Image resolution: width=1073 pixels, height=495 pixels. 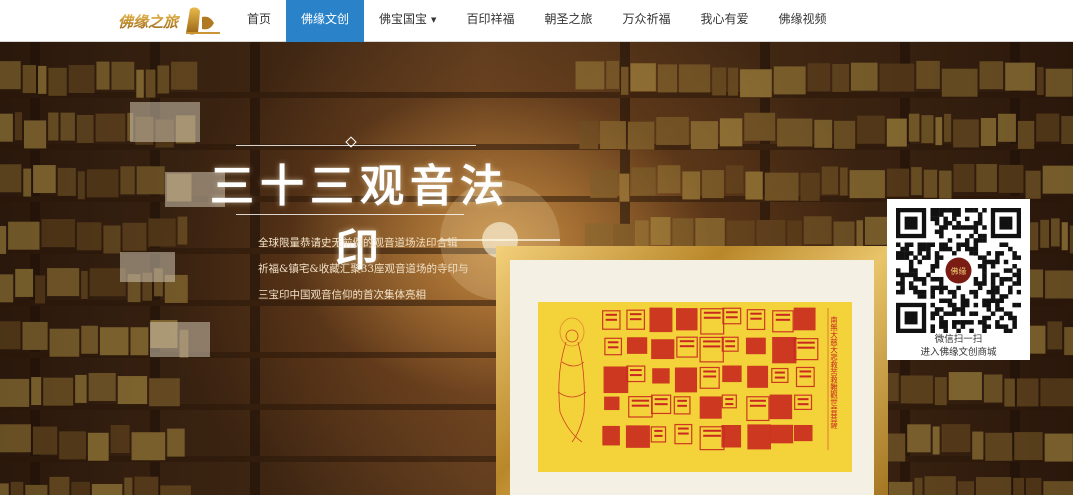 What do you see at coordinates (698, 379) in the screenshot?
I see `seal-collection-graphic: 南無大慈大悲救苦救難觀世音菩薩` at bounding box center [698, 379].